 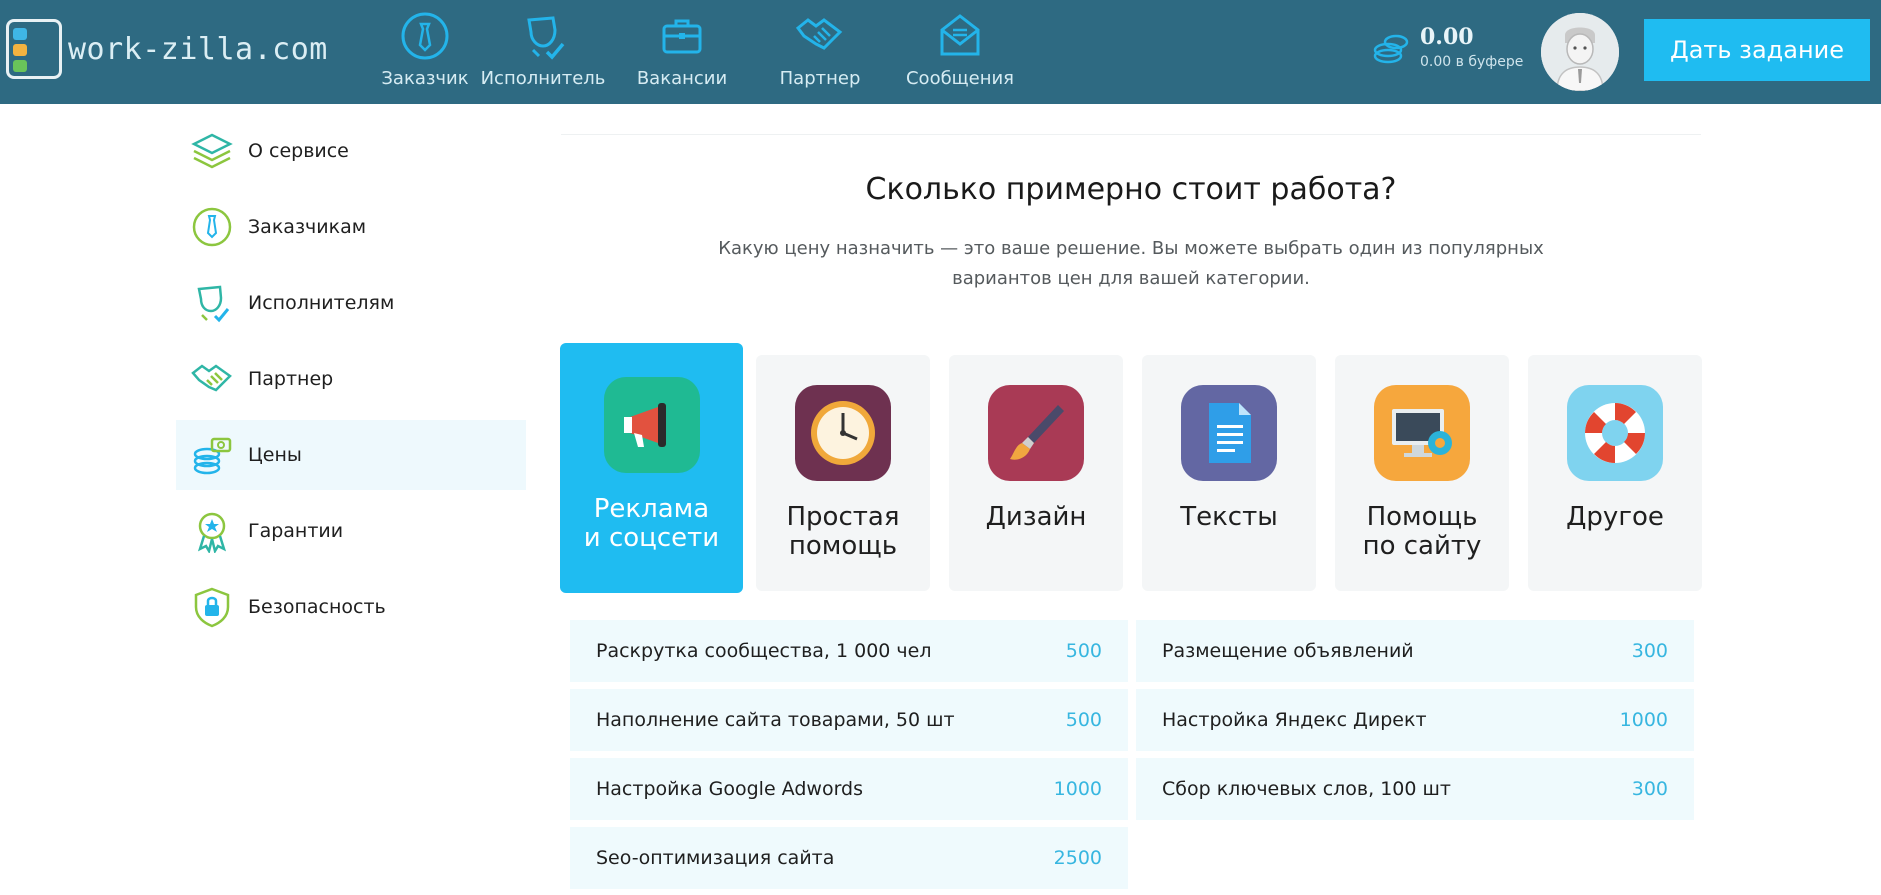 I want to click on price-row: Наполнение сайта товарами, 50 шт 500, so click(x=849, y=720).